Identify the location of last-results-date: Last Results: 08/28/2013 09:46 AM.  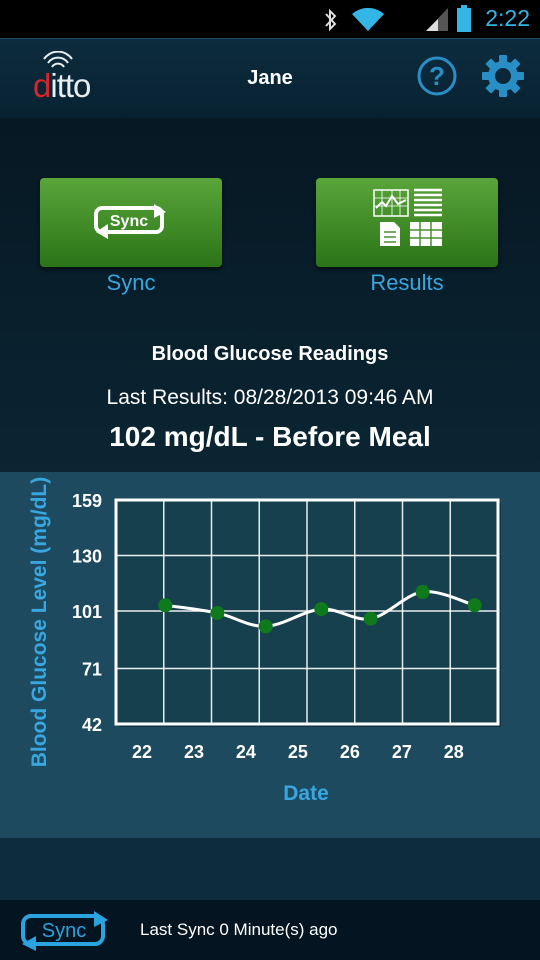
(270, 397).